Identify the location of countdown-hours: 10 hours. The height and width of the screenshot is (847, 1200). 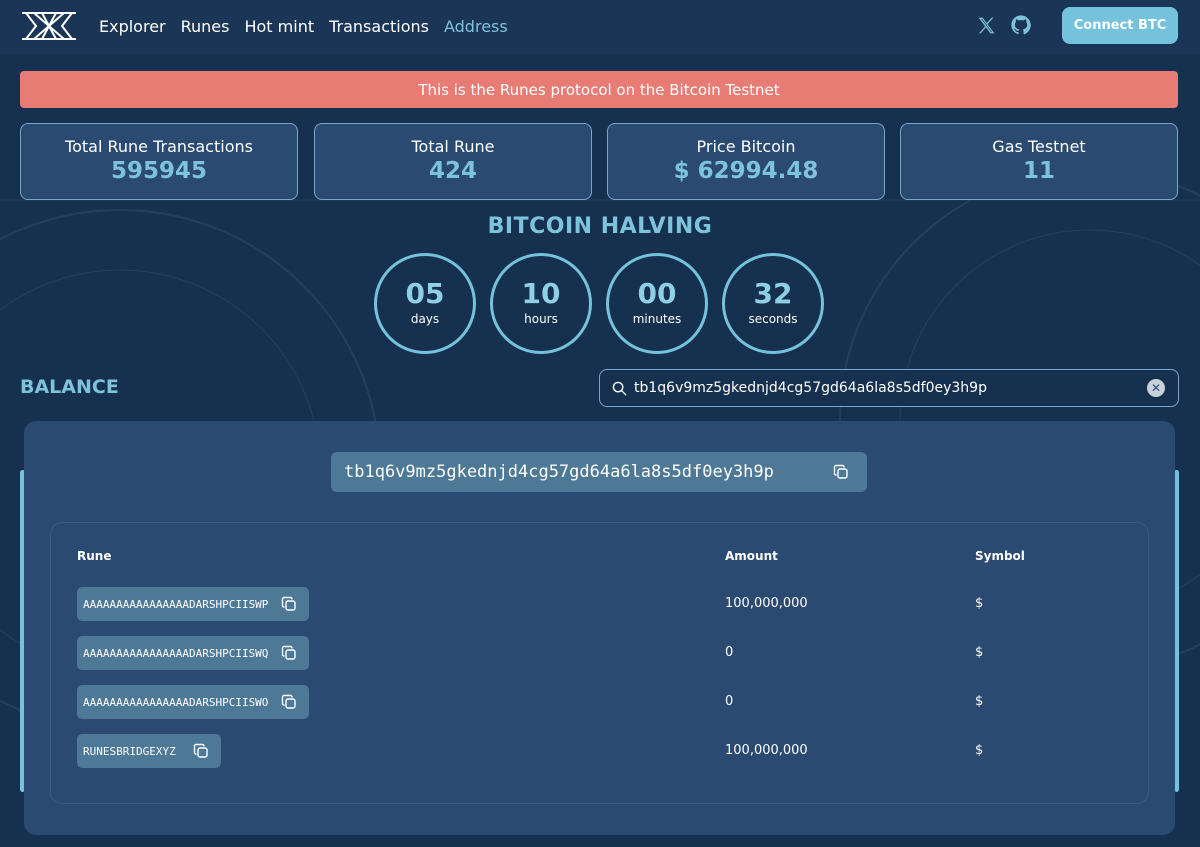
(541, 303).